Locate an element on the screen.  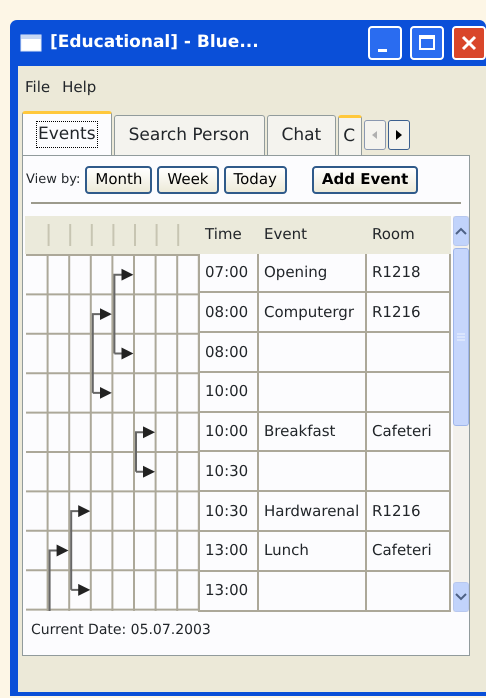
right-triangle-icon is located at coordinates (399, 134).